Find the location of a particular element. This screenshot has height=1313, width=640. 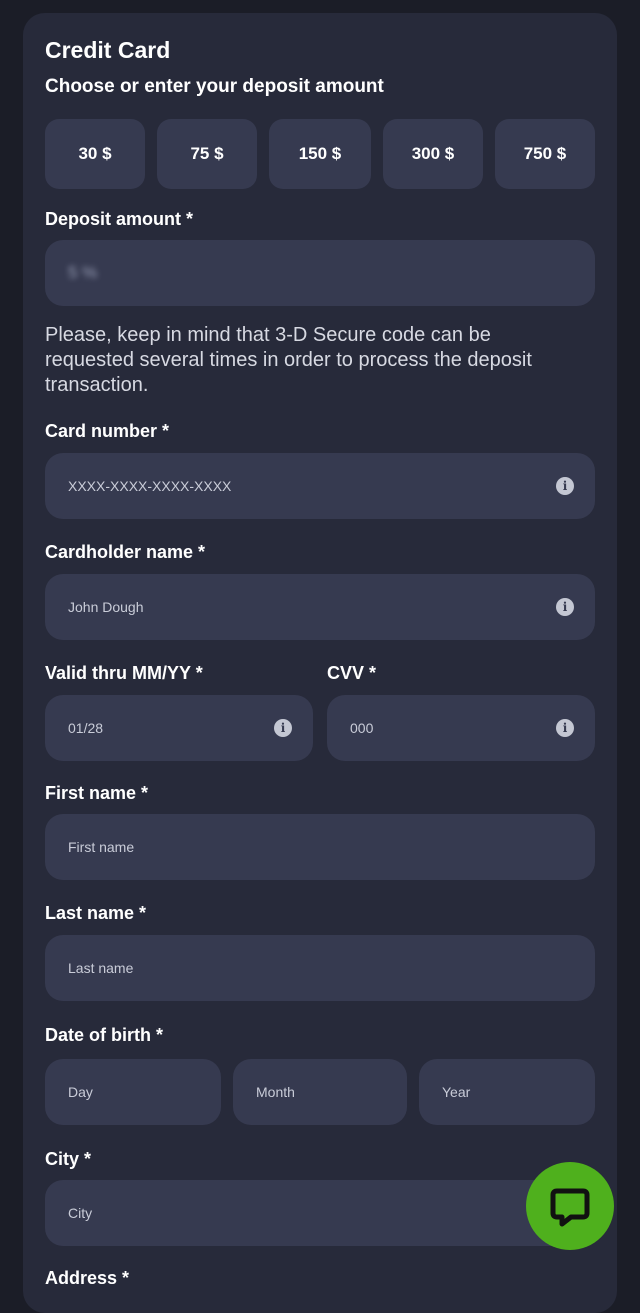

form-title: Credit Card is located at coordinates (108, 50).